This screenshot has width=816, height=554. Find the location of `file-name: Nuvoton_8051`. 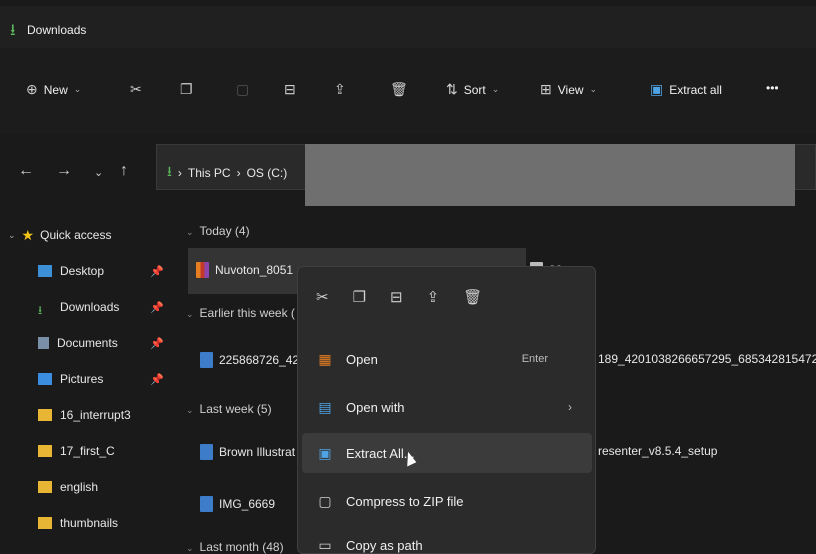

file-name: Nuvoton_8051 is located at coordinates (254, 270).